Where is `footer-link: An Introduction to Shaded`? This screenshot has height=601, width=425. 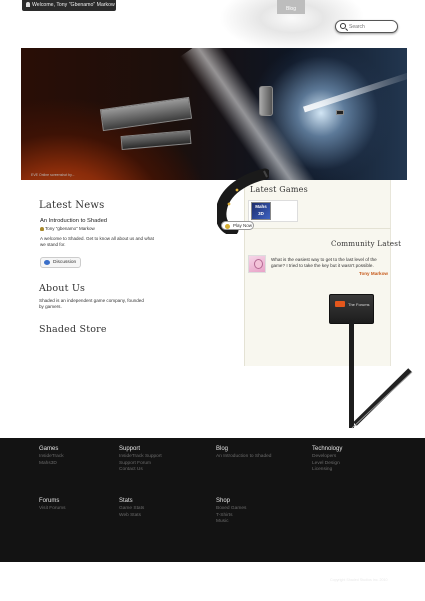
footer-link: An Introduction to Shaded is located at coordinates (243, 457).